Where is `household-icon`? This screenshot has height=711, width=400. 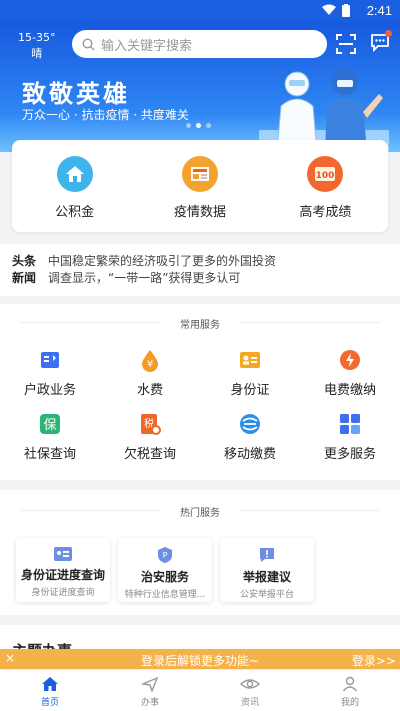
household-icon is located at coordinates (50, 360).